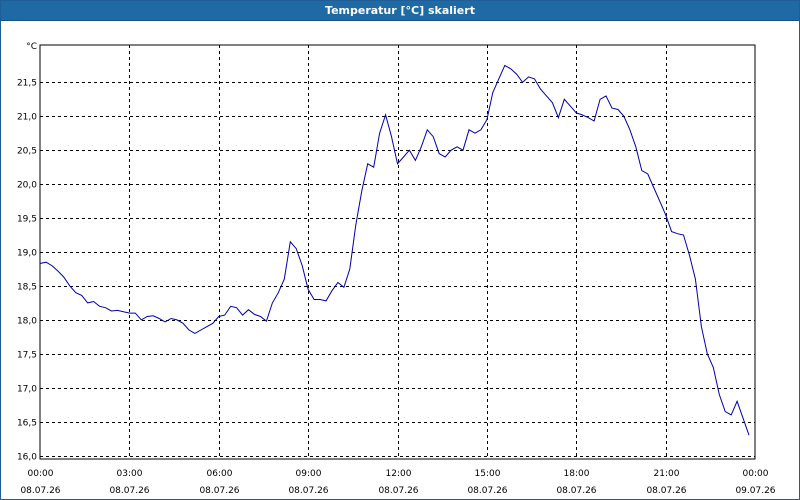  Describe the element at coordinates (27, 322) in the screenshot. I see `y-tick-label: 18,0` at that location.